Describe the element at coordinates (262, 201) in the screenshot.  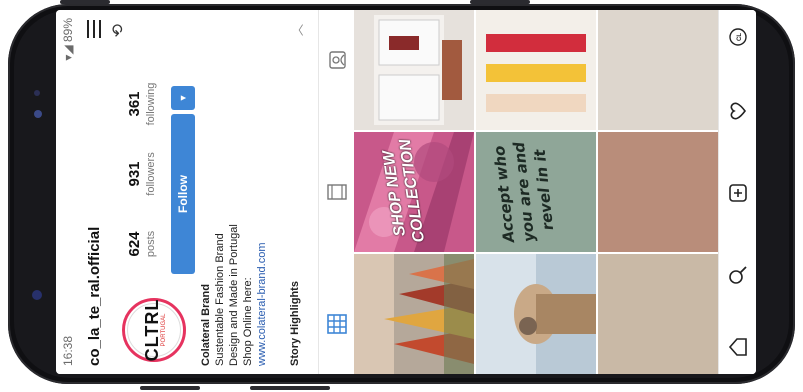
I see `bio-link: www.colateral-brand.com` at that location.